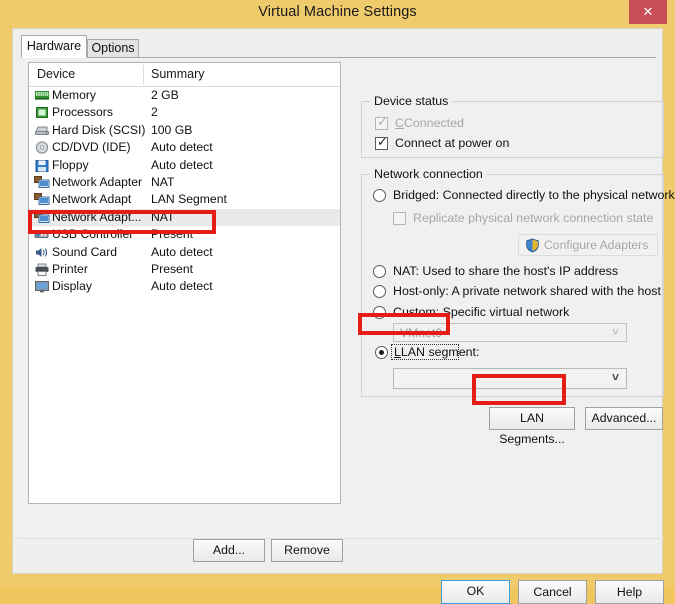 This screenshot has height=604, width=675. Describe the element at coordinates (433, 123) in the screenshot. I see `connected-label-text: Connected` at that location.